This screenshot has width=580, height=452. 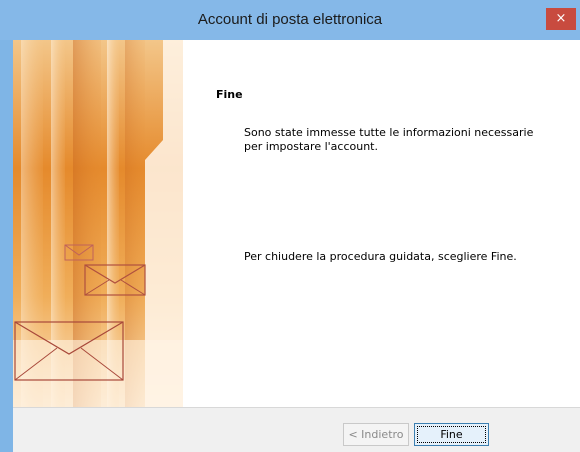 I want to click on finish-button-label: Fine, so click(x=451, y=434).